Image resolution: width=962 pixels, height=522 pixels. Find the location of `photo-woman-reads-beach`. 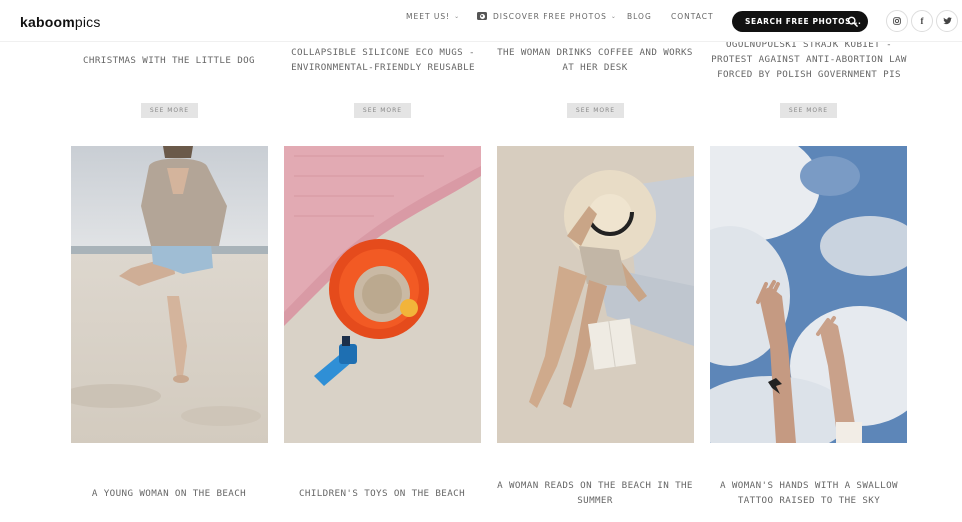

photo-woman-reads-beach is located at coordinates (595, 294).